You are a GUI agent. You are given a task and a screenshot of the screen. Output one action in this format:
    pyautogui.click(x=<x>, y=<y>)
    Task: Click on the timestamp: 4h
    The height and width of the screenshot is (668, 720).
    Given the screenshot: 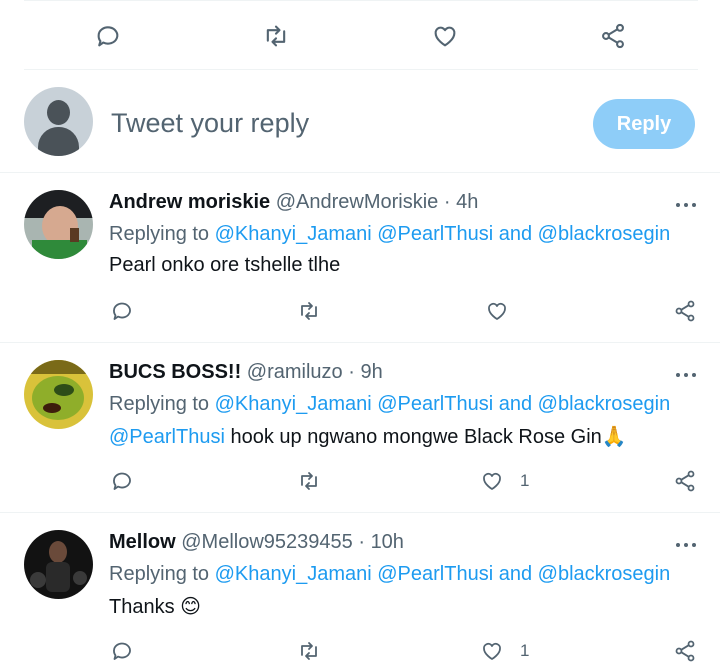 What is the action you would take?
    pyautogui.click(x=467, y=202)
    